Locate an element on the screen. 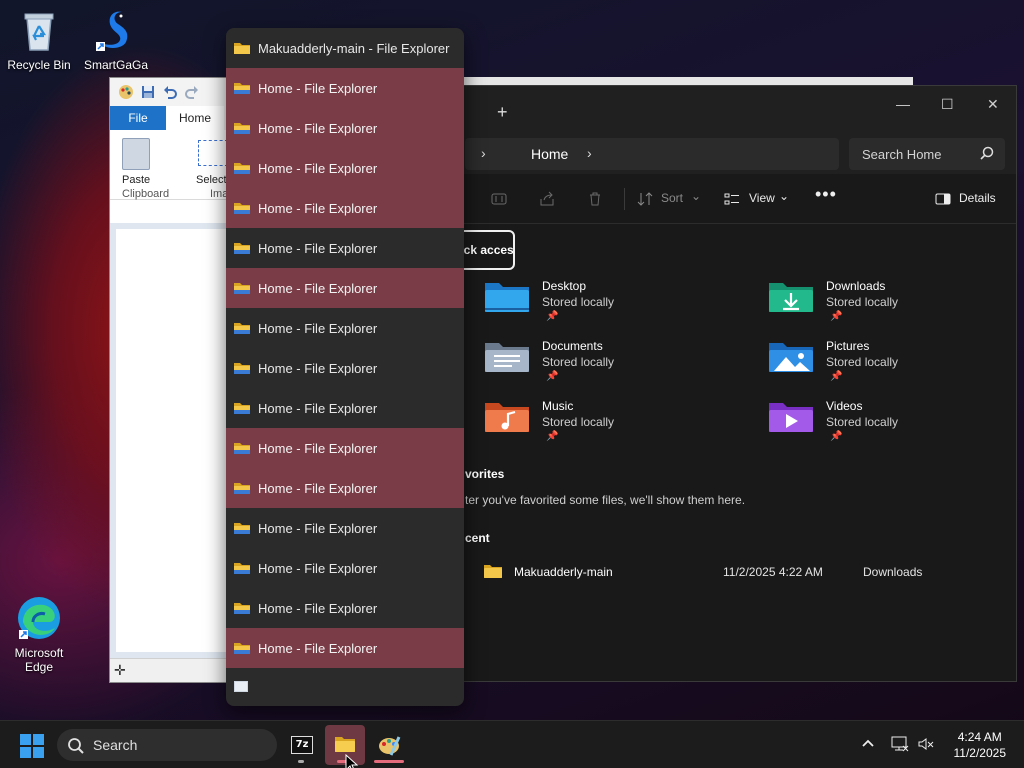 The image size is (1024, 768). toolbar-divider is located at coordinates (624, 199).